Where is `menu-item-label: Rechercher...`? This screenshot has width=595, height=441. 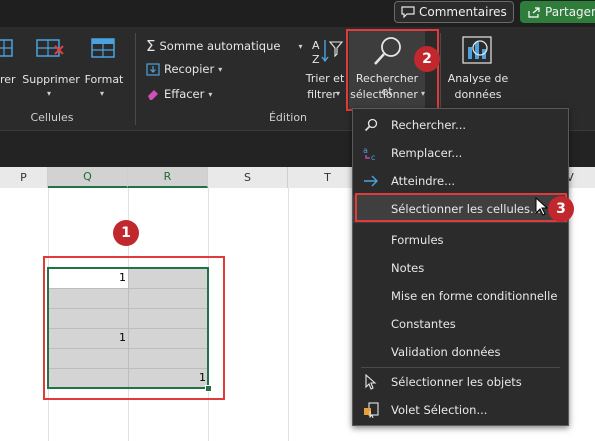 menu-item-label: Rechercher... is located at coordinates (429, 125).